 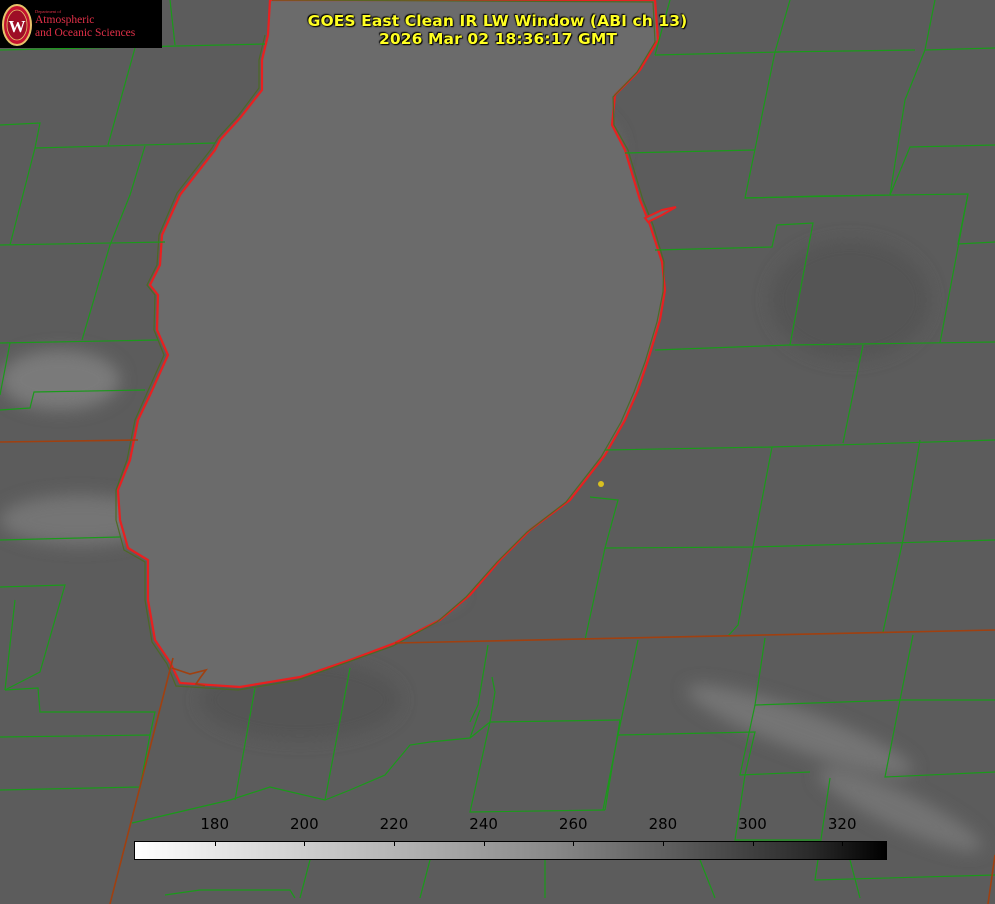 What do you see at coordinates (601, 484) in the screenshot?
I see `station-marker` at bounding box center [601, 484].